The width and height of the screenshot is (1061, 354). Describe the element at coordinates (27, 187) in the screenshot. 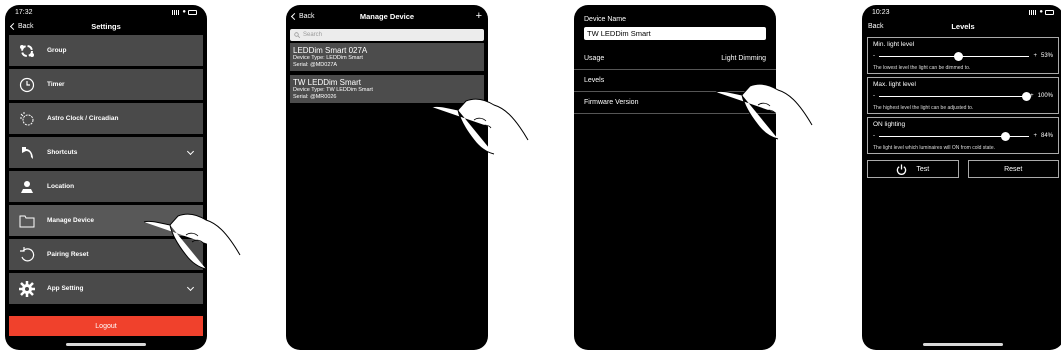

I see `location-icon` at that location.